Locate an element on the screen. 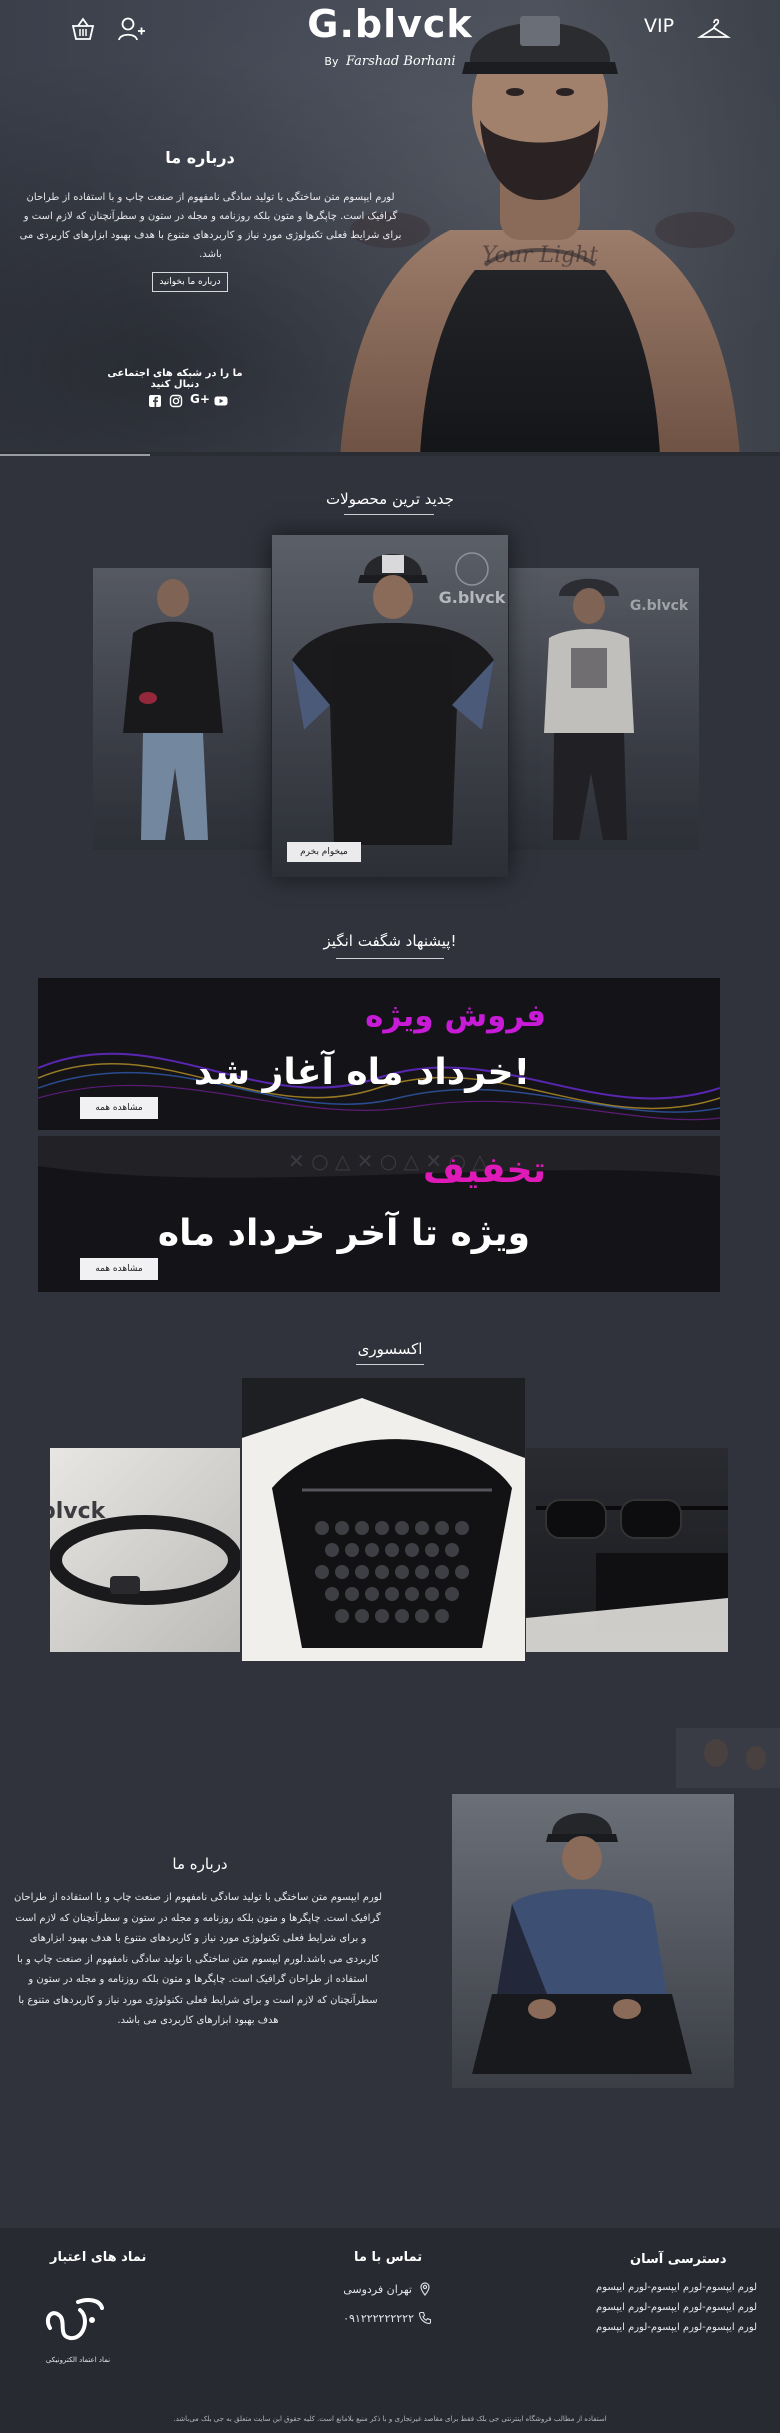  phone-icon is located at coordinates (425, 2318).